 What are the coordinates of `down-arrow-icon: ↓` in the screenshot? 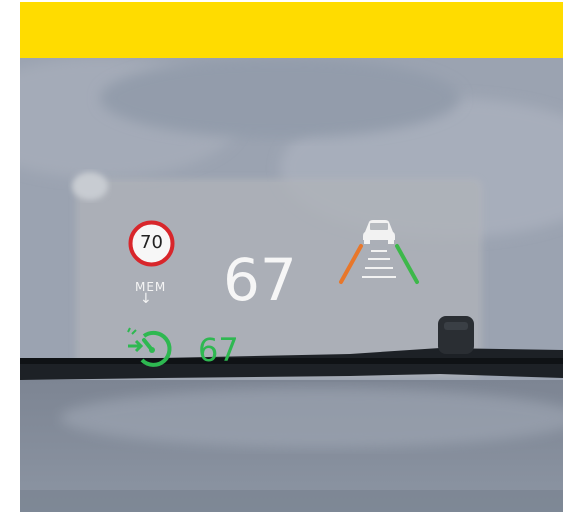 It's located at (146, 299).